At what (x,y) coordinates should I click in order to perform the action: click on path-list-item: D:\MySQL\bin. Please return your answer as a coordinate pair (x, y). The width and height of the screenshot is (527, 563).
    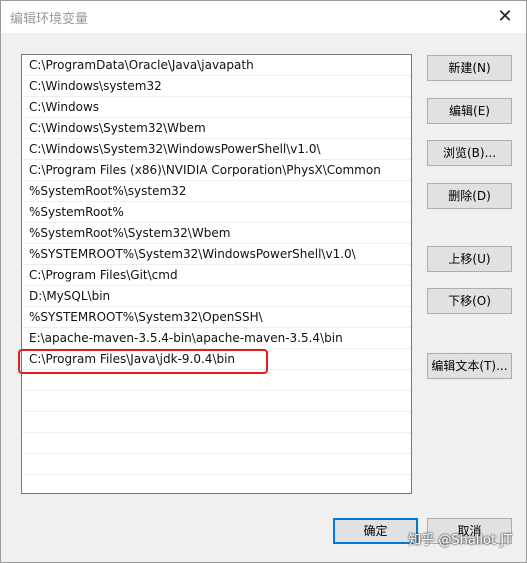
    Looking at the image, I should click on (216, 296).